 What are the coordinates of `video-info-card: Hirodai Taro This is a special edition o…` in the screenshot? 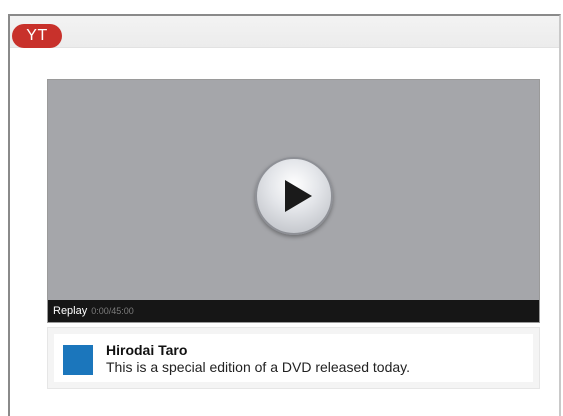 It's located at (293, 358).